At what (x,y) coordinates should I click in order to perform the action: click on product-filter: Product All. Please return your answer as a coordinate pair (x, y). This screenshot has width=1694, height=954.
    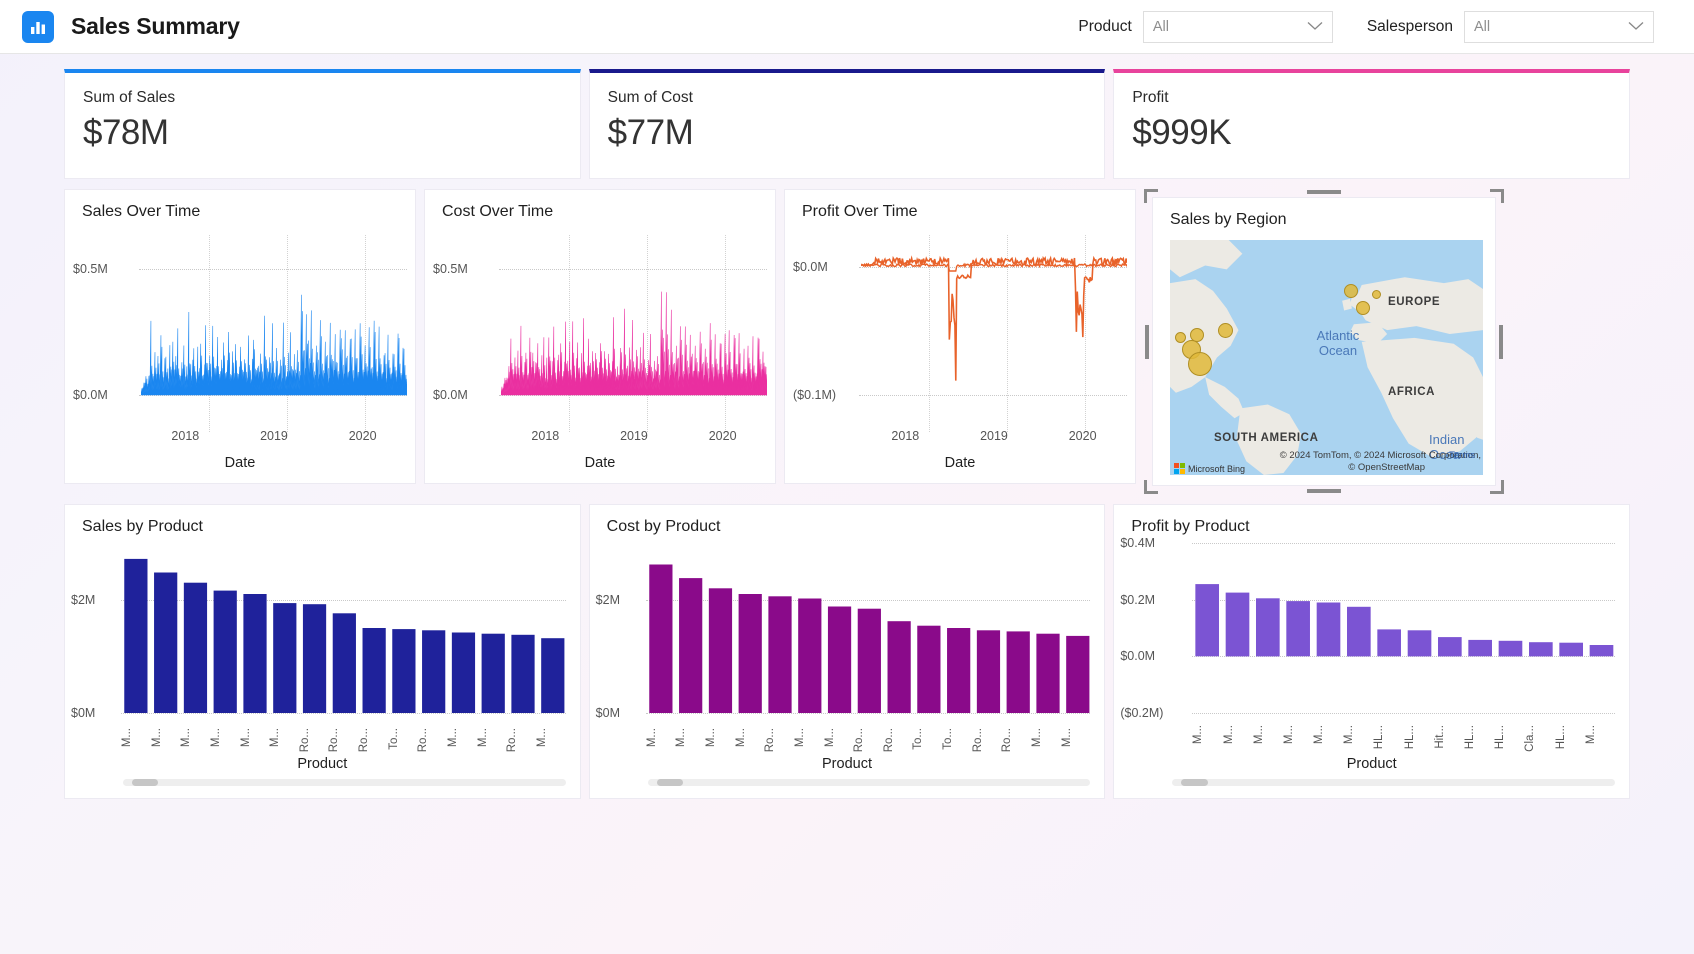
    Looking at the image, I should click on (1205, 26).